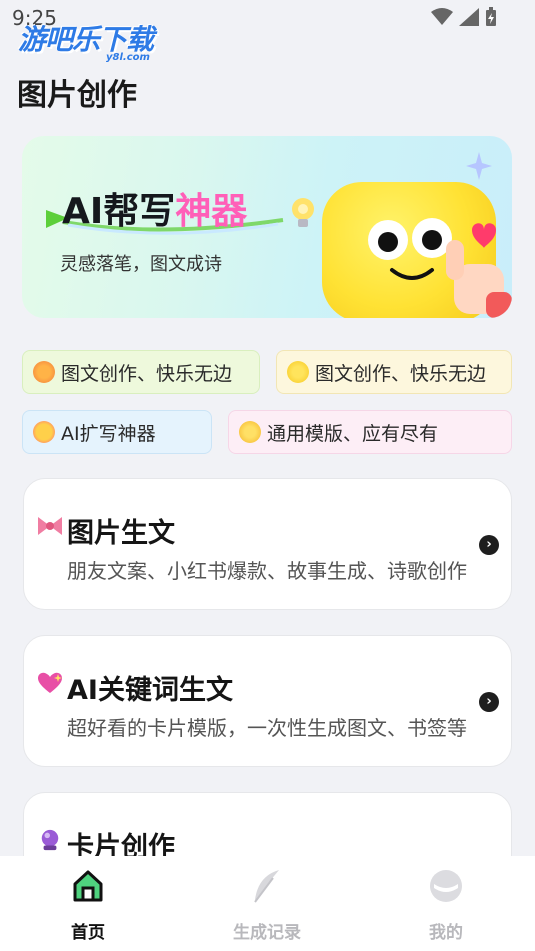 The width and height of the screenshot is (535, 951). What do you see at coordinates (266, 886) in the screenshot?
I see `feather-icon` at bounding box center [266, 886].